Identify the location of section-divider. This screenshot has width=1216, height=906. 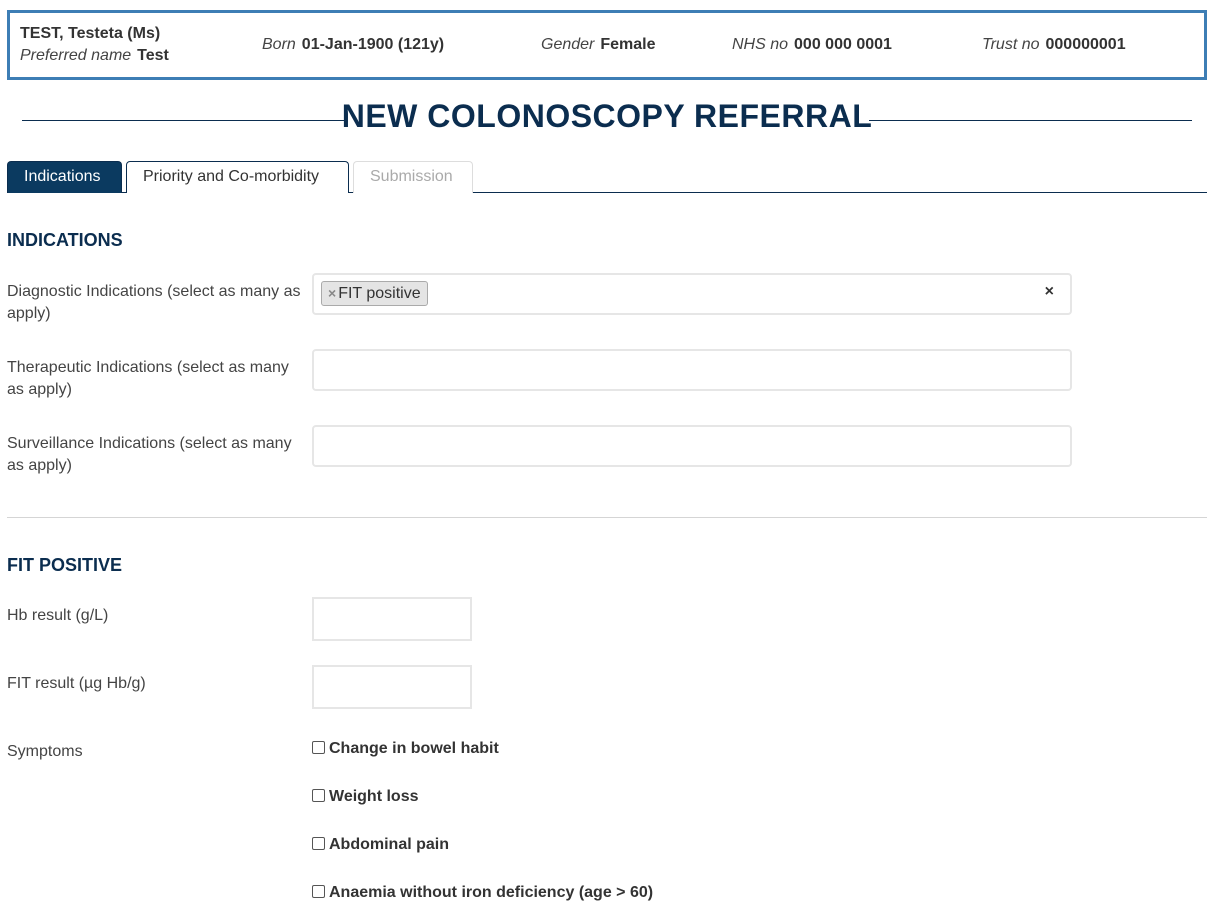
(607, 517).